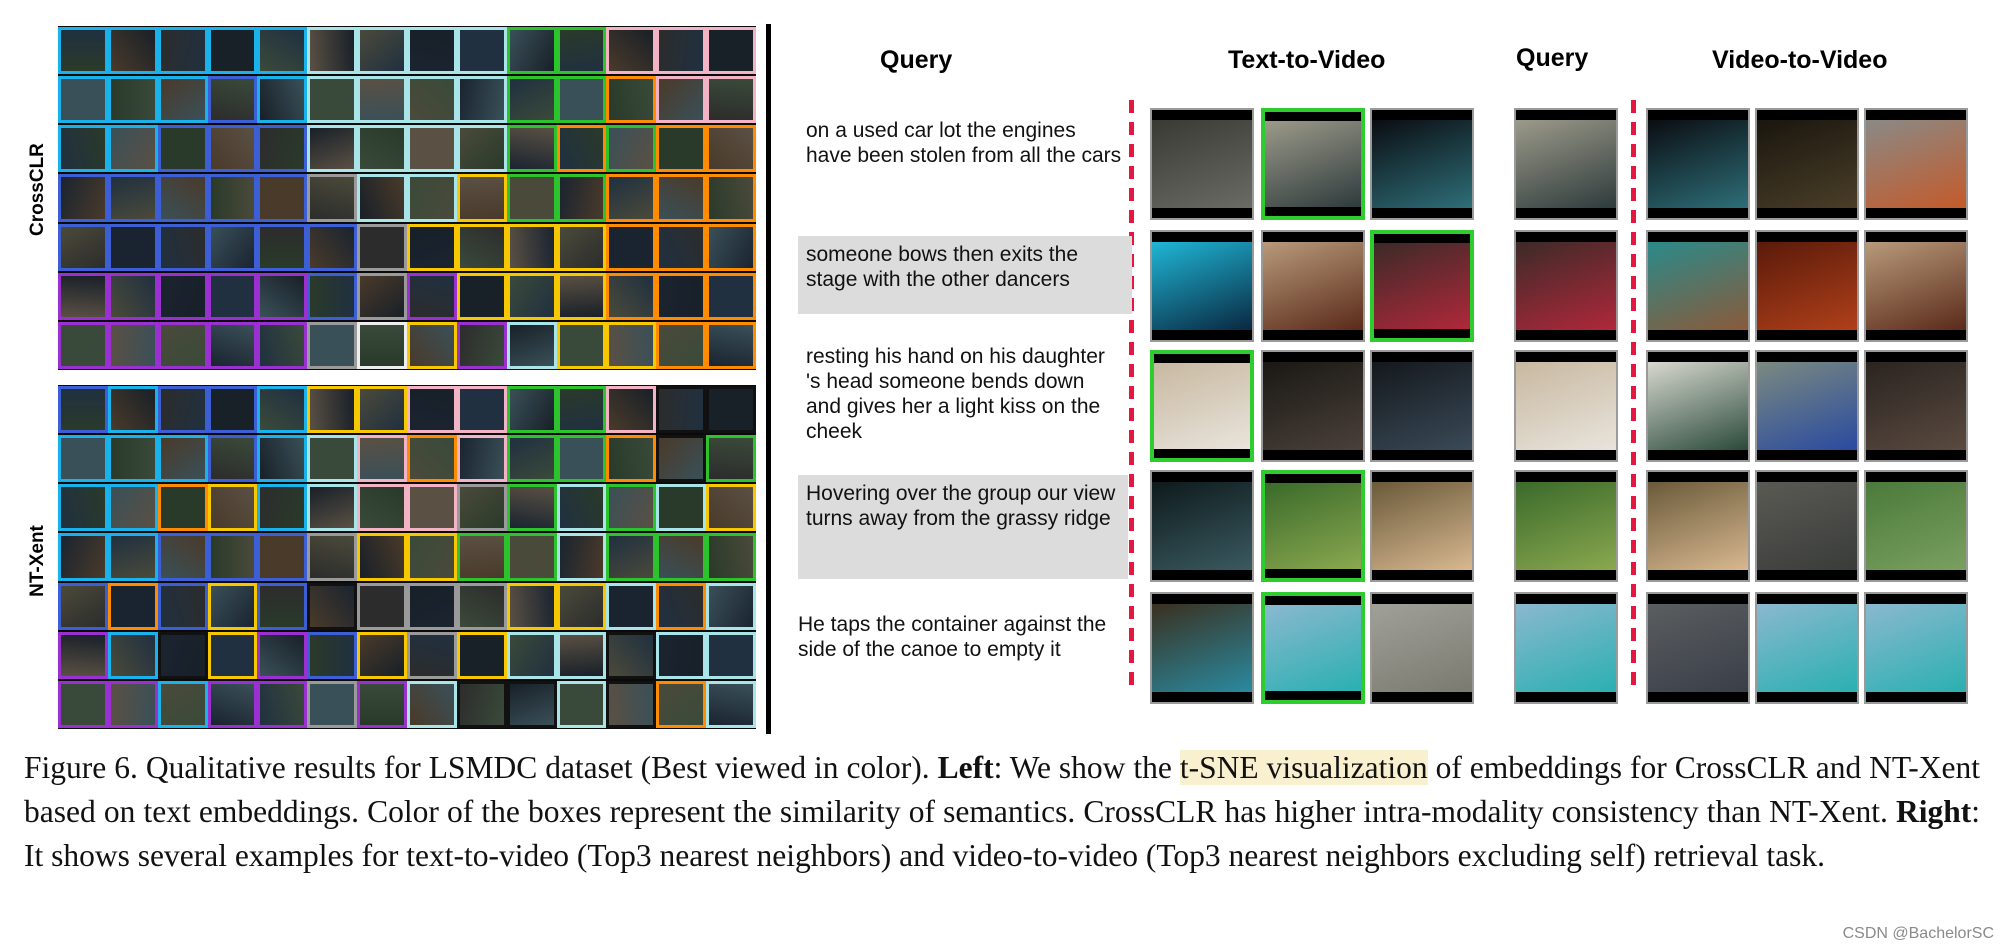  What do you see at coordinates (1086, 767) in the screenshot?
I see `caption-text: : We show the` at bounding box center [1086, 767].